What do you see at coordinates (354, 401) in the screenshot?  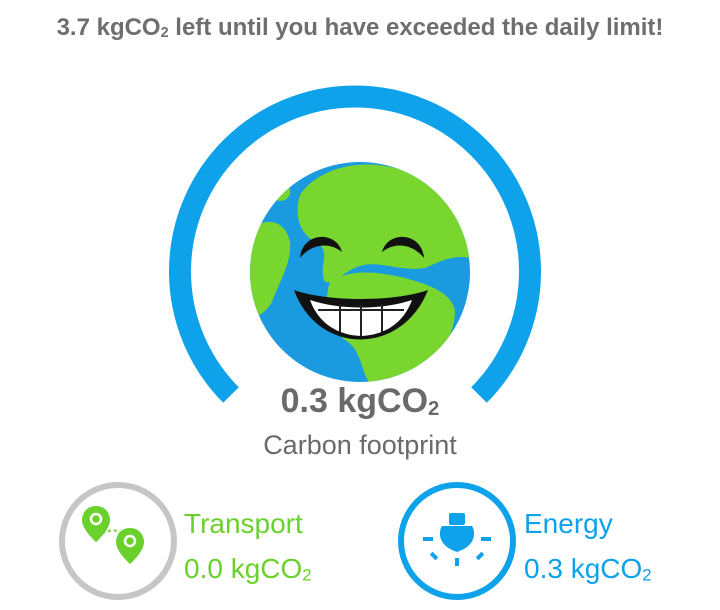 I see `carbon-footprint-number: 0.3 kgCO` at bounding box center [354, 401].